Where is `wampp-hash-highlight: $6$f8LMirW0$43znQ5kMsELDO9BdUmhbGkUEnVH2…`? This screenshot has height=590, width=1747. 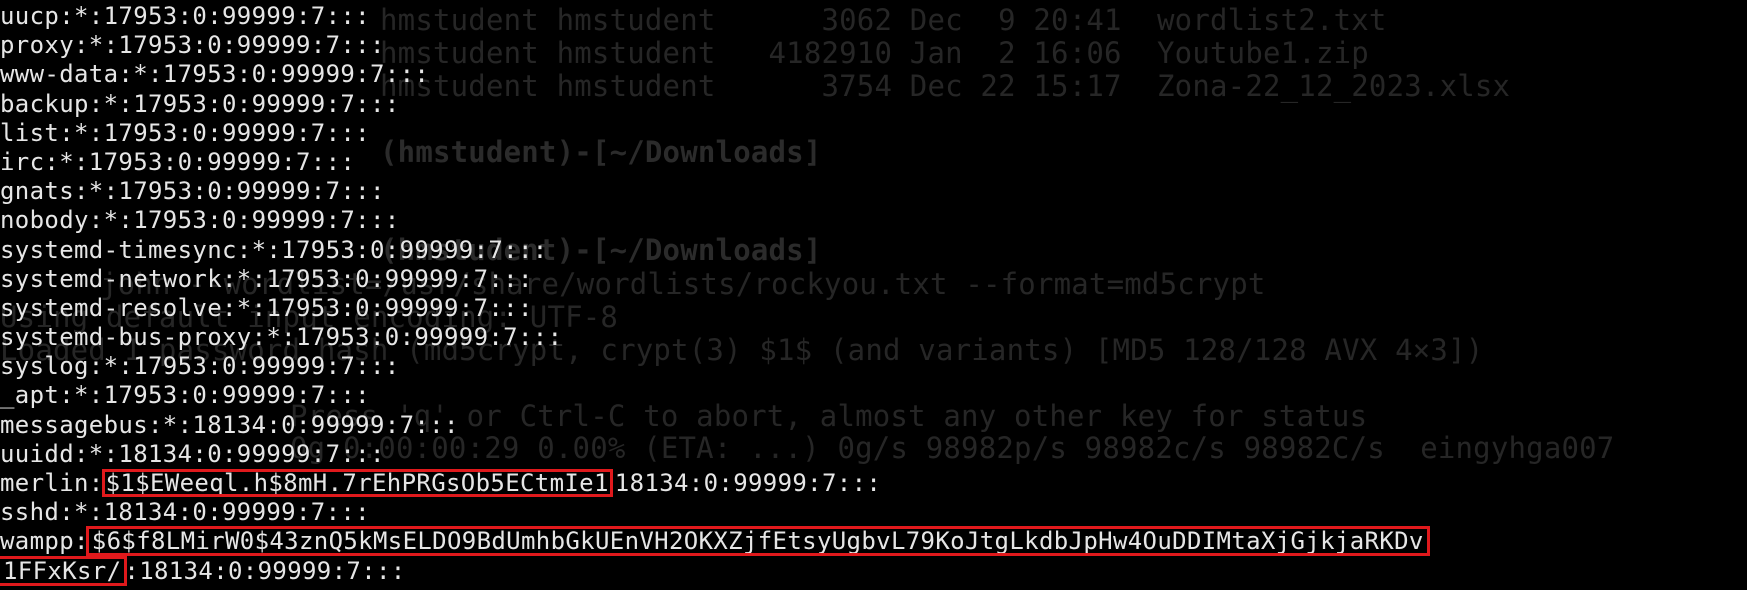 wampp-hash-highlight: $6$f8LMirW0$43znQ5kMsELDO9BdUmhbGkUEnVH2… is located at coordinates (757, 541).